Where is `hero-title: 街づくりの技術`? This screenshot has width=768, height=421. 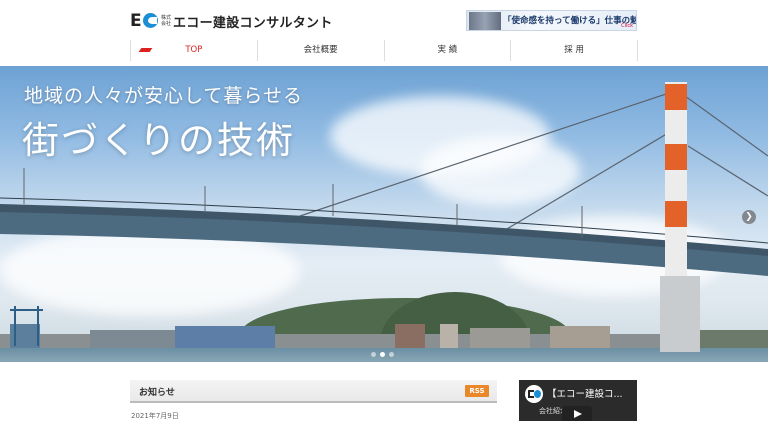 hero-title: 街づくりの技術 is located at coordinates (158, 140).